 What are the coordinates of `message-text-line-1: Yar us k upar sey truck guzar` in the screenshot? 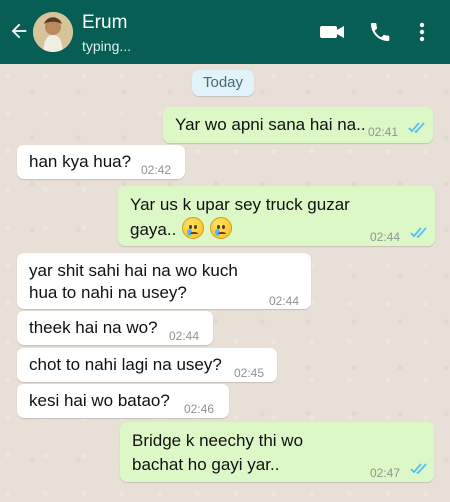 It's located at (240, 204).